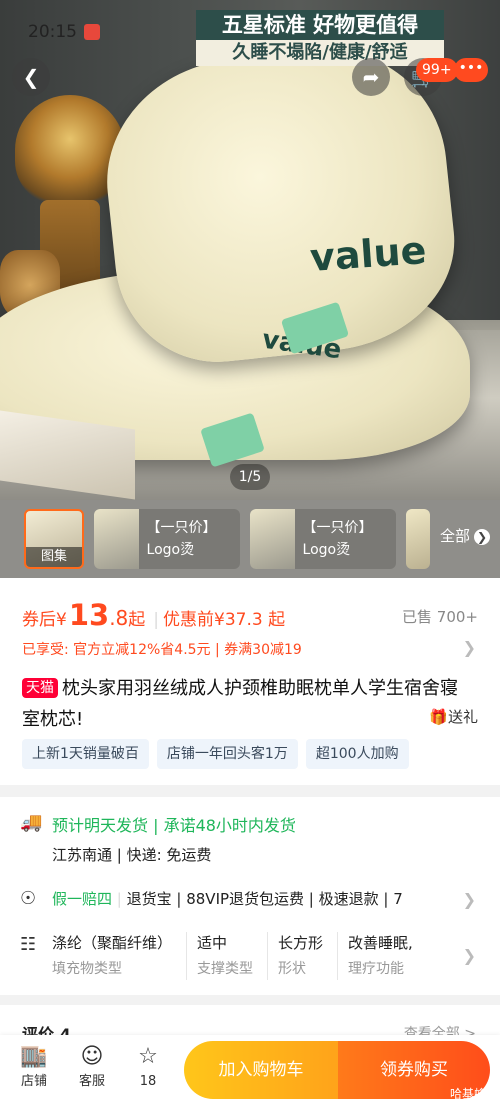 This screenshot has height=1111, width=500. I want to click on spec-row: 涤纶（聚酯纤维） 填充物类型 适中 支撑类型 长方形 形状 改善睡眠, 理疗功能, so click(244, 956).